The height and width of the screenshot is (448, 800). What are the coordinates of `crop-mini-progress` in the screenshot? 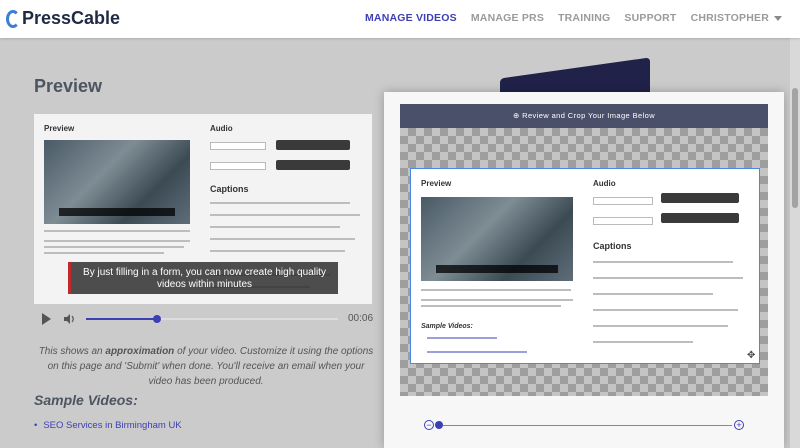 It's located at (496, 290).